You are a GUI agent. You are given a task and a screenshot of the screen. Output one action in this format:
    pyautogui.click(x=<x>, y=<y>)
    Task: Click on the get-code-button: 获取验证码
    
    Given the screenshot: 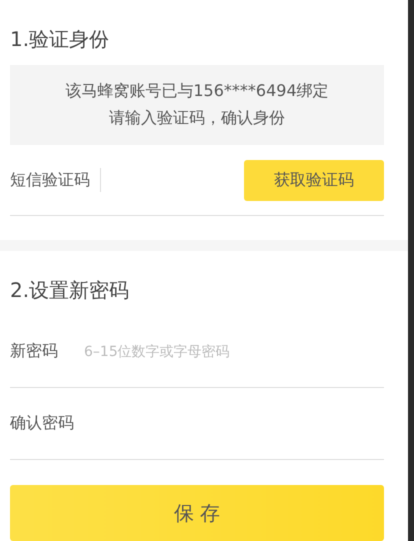 What is the action you would take?
    pyautogui.click(x=314, y=180)
    